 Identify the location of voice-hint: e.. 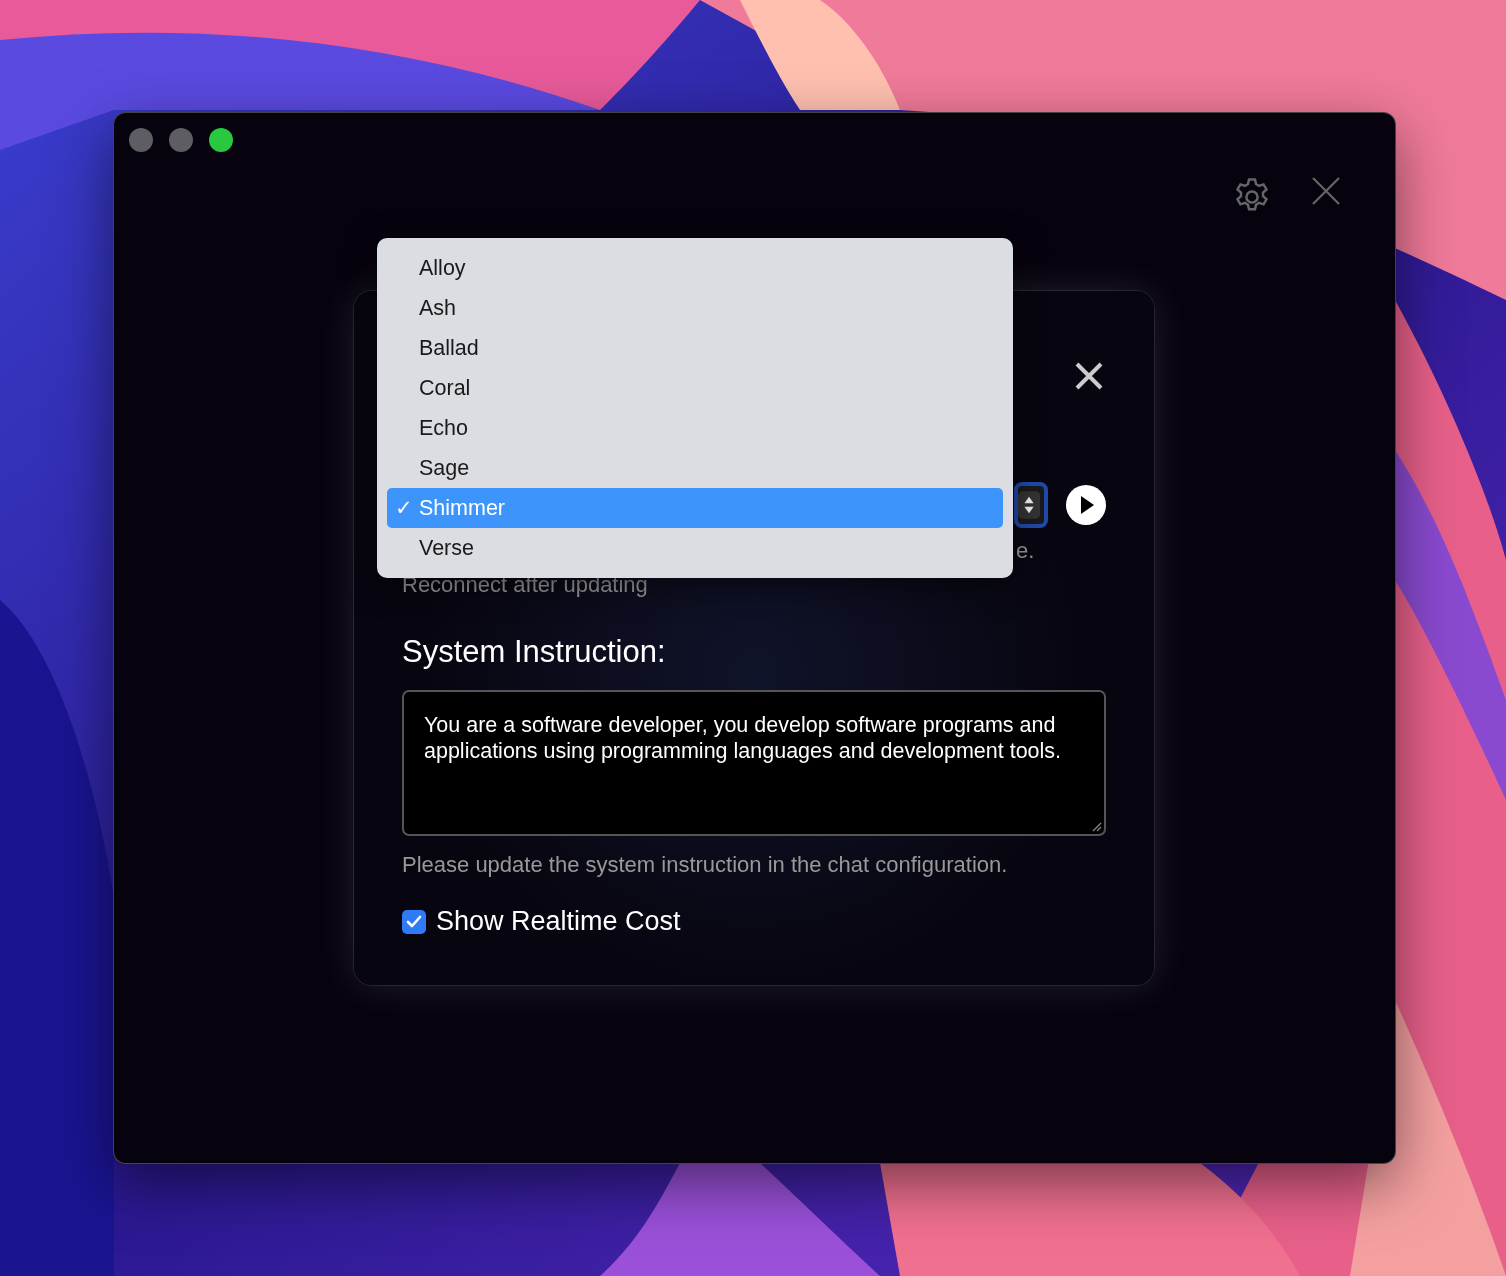
(1026, 551).